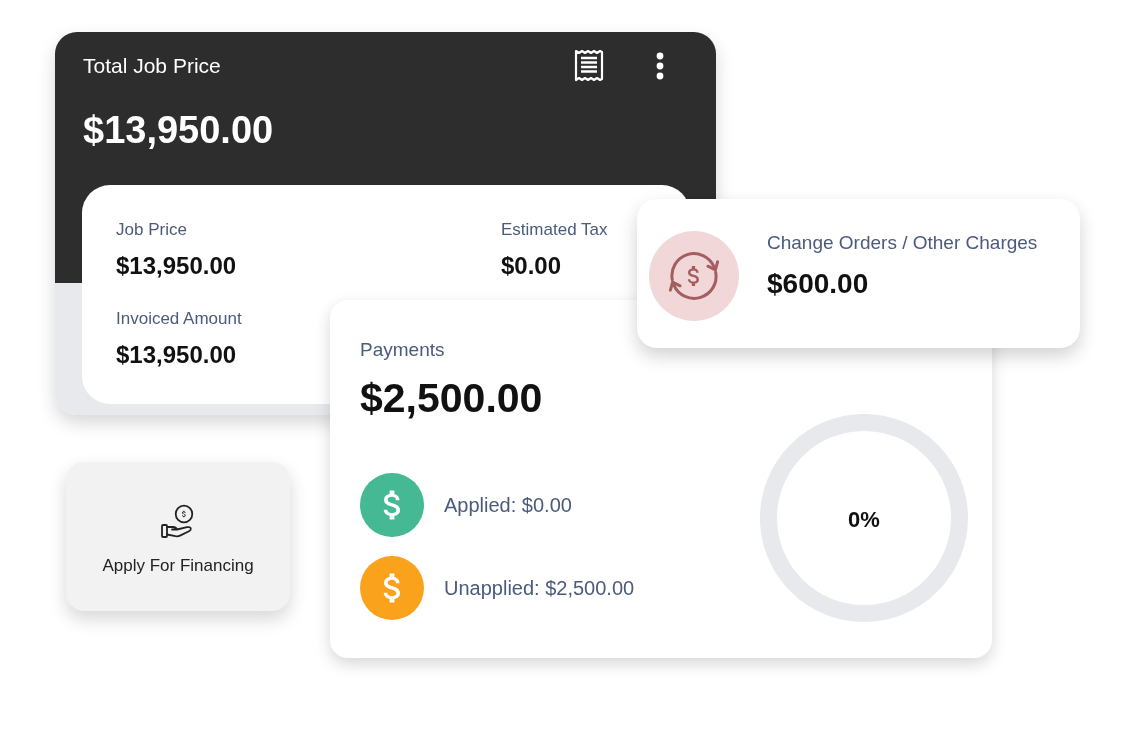 The width and height of the screenshot is (1122, 738). What do you see at coordinates (660, 65) in the screenshot?
I see `more-options-icon` at bounding box center [660, 65].